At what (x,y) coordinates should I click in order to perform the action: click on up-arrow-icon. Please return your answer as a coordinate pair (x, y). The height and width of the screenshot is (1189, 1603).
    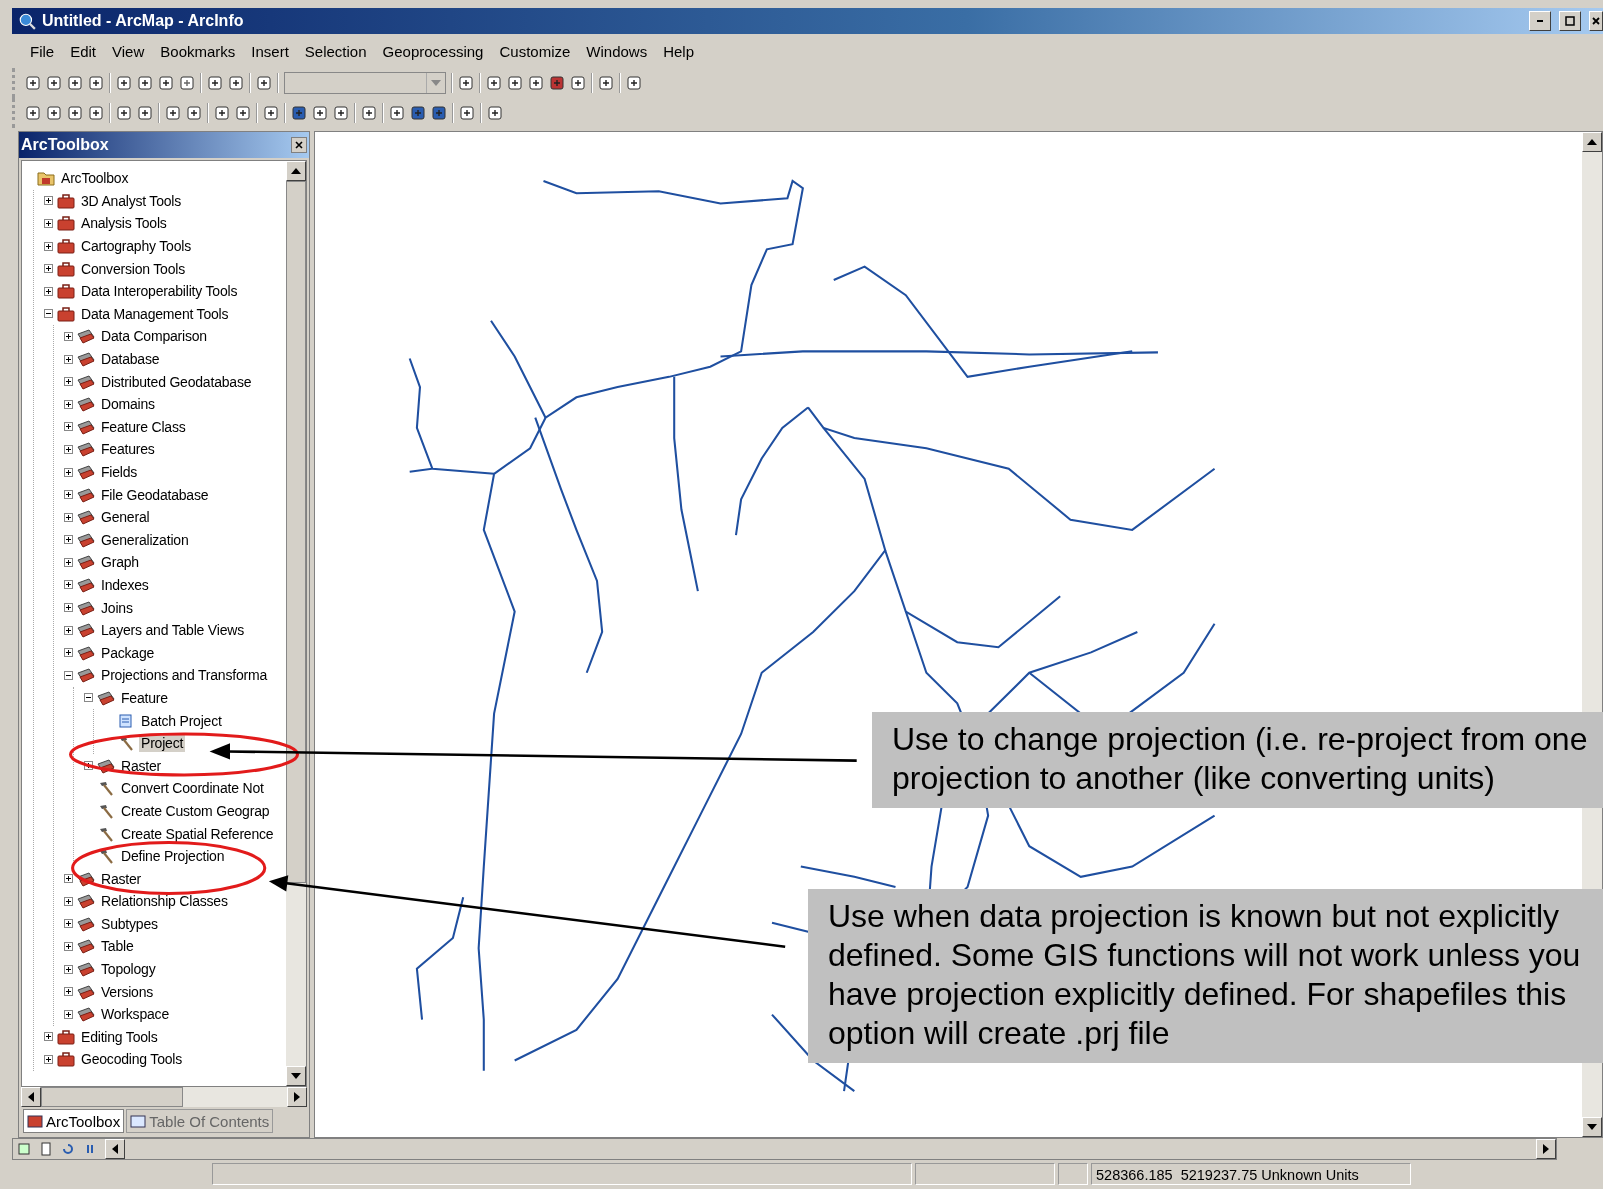
    Looking at the image, I should click on (1592, 142).